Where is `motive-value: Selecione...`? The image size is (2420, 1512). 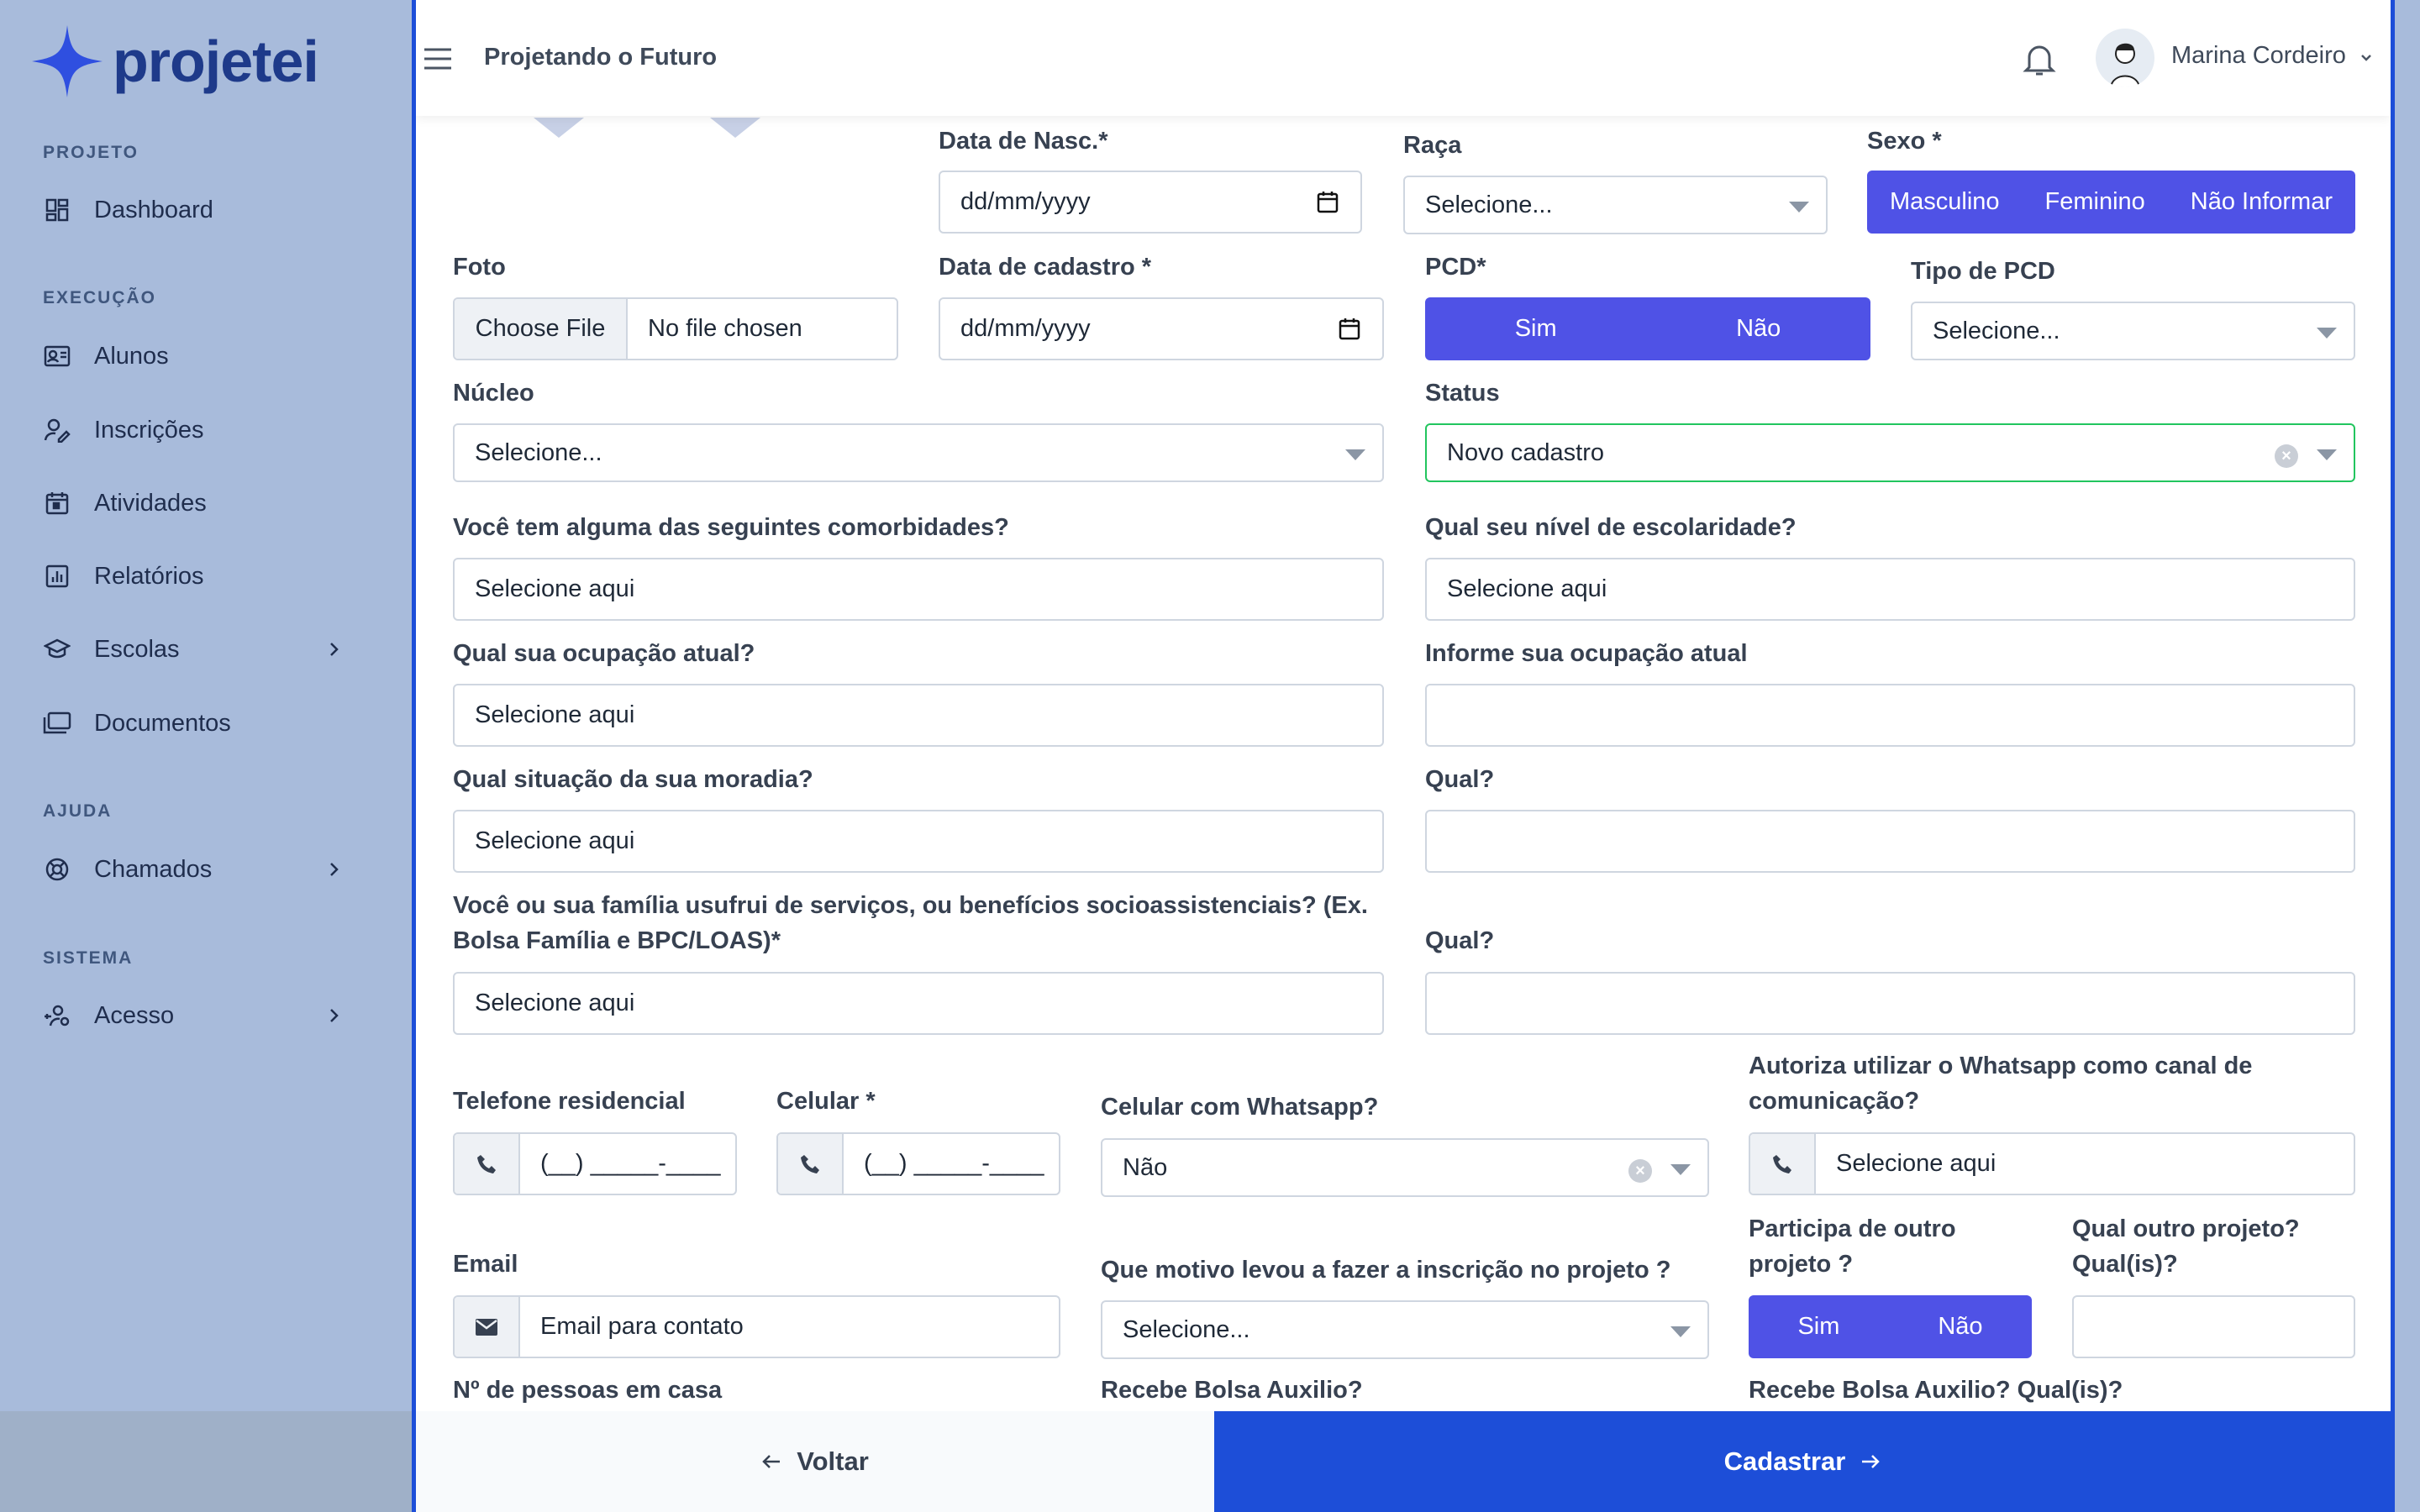 motive-value: Selecione... is located at coordinates (1186, 1329).